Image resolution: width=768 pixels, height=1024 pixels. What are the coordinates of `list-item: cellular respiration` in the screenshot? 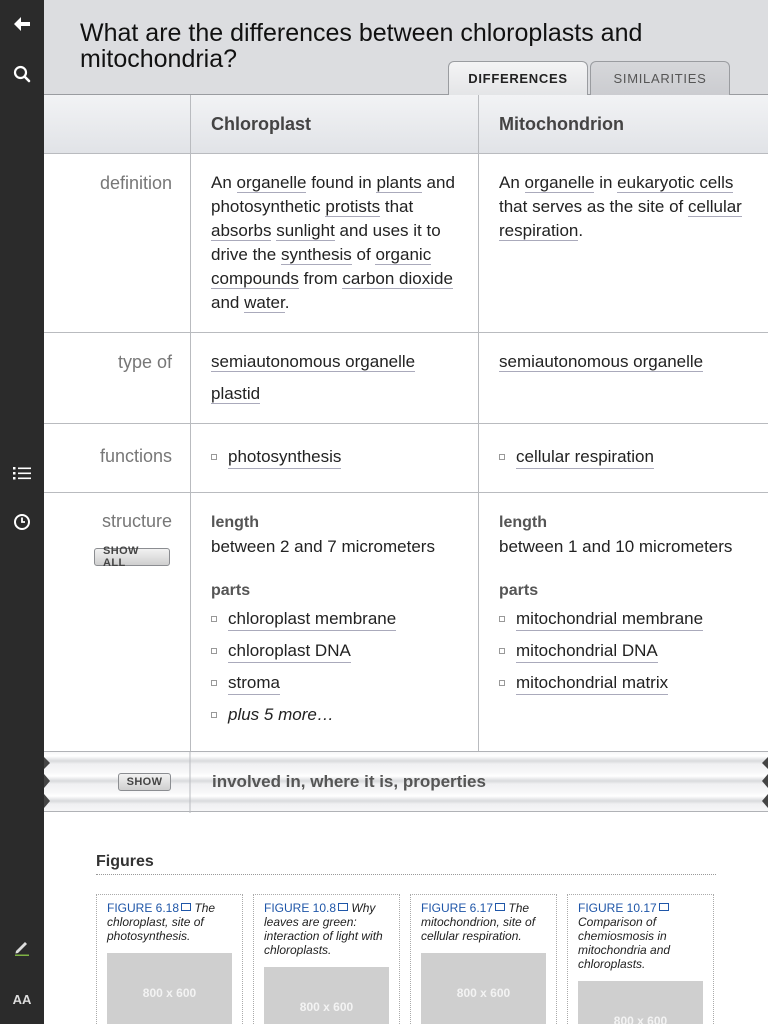 It's located at (576, 457).